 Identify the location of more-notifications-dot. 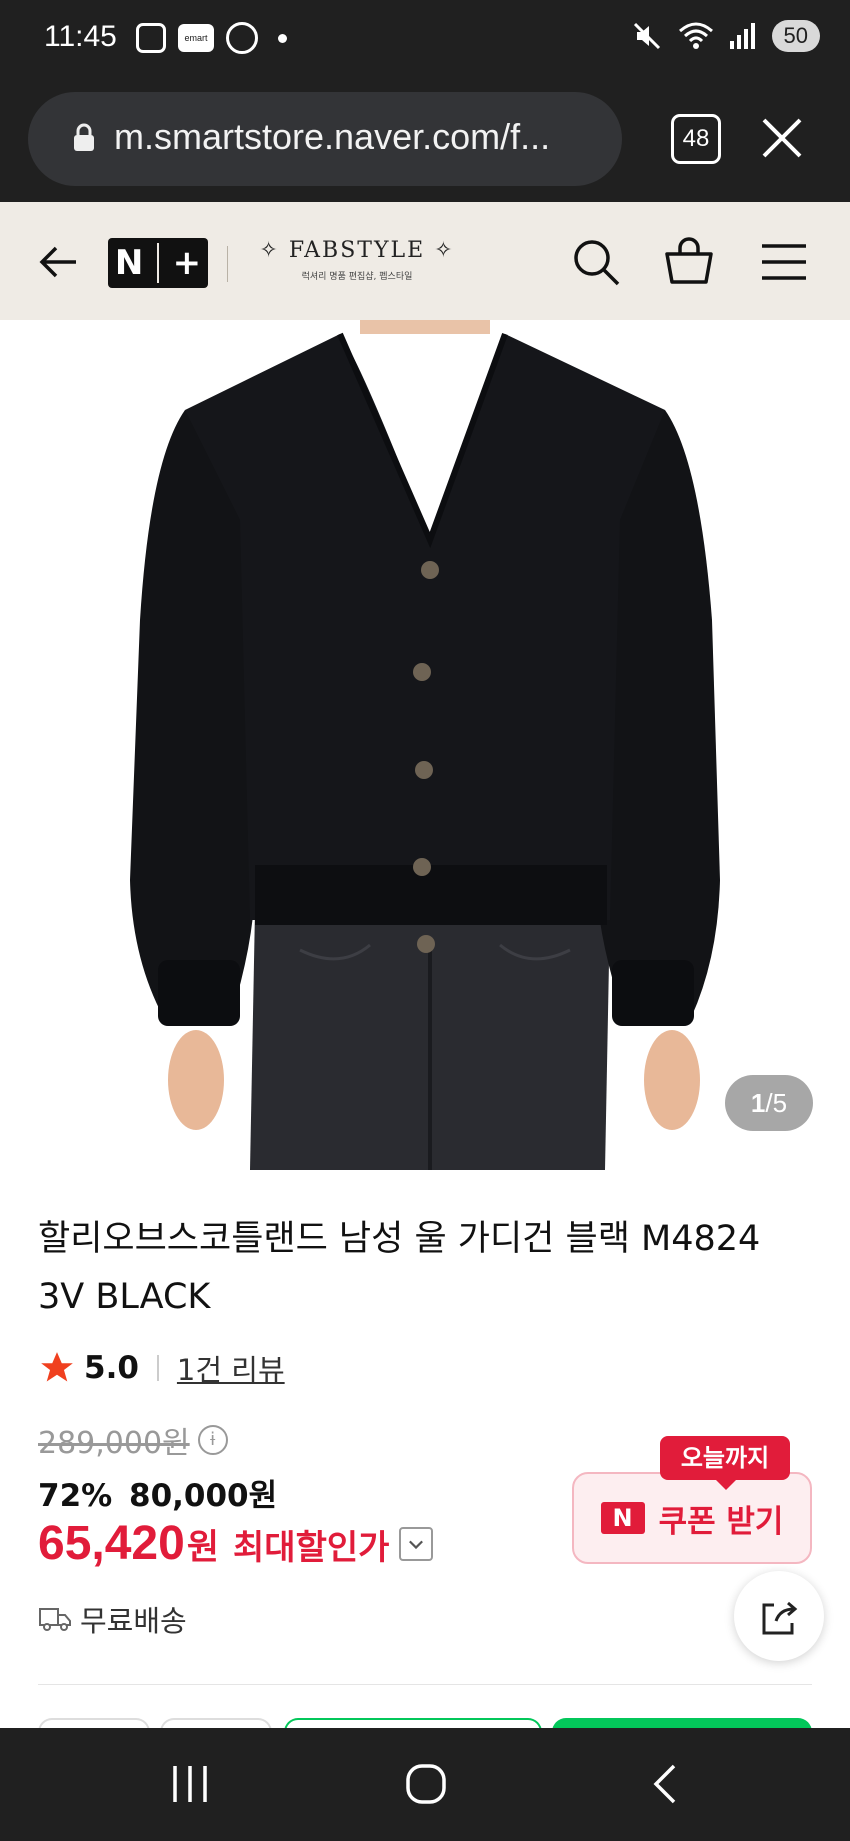
(282, 38).